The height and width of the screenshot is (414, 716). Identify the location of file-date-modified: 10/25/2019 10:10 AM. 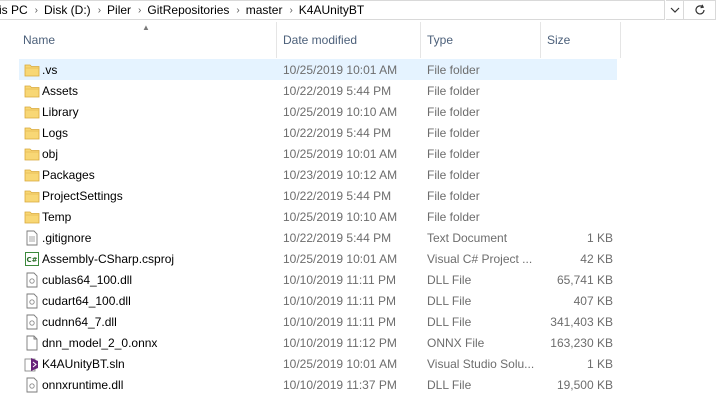
(340, 111).